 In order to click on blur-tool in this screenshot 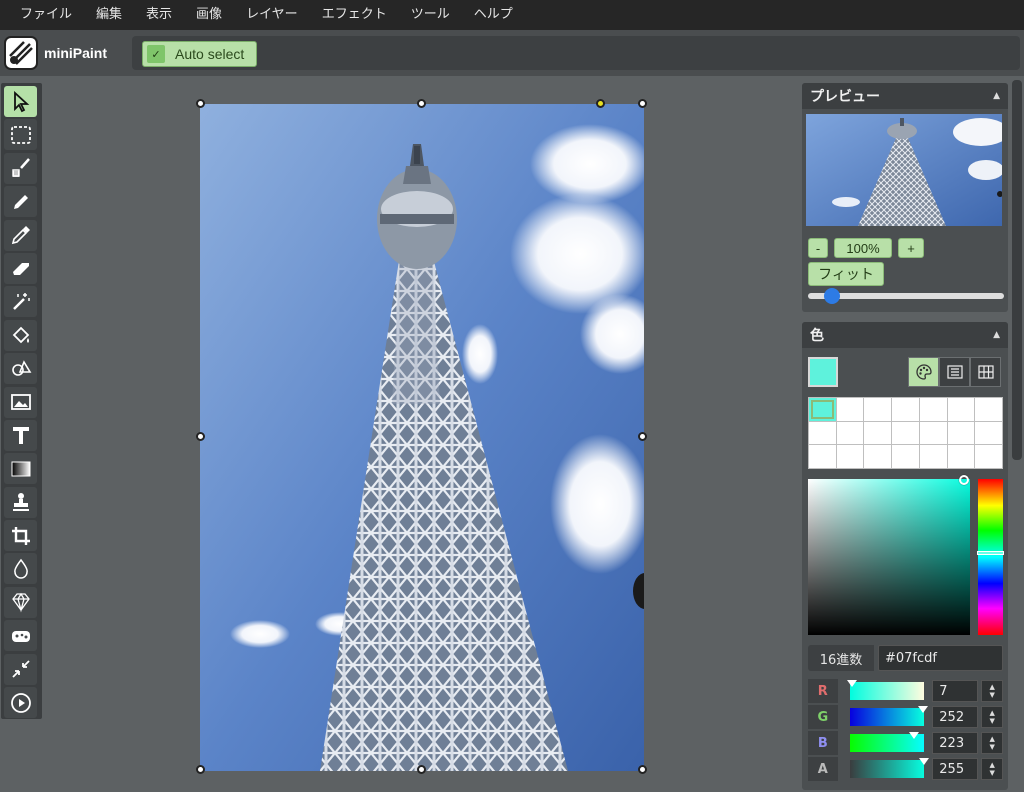, I will do `click(20, 569)`.